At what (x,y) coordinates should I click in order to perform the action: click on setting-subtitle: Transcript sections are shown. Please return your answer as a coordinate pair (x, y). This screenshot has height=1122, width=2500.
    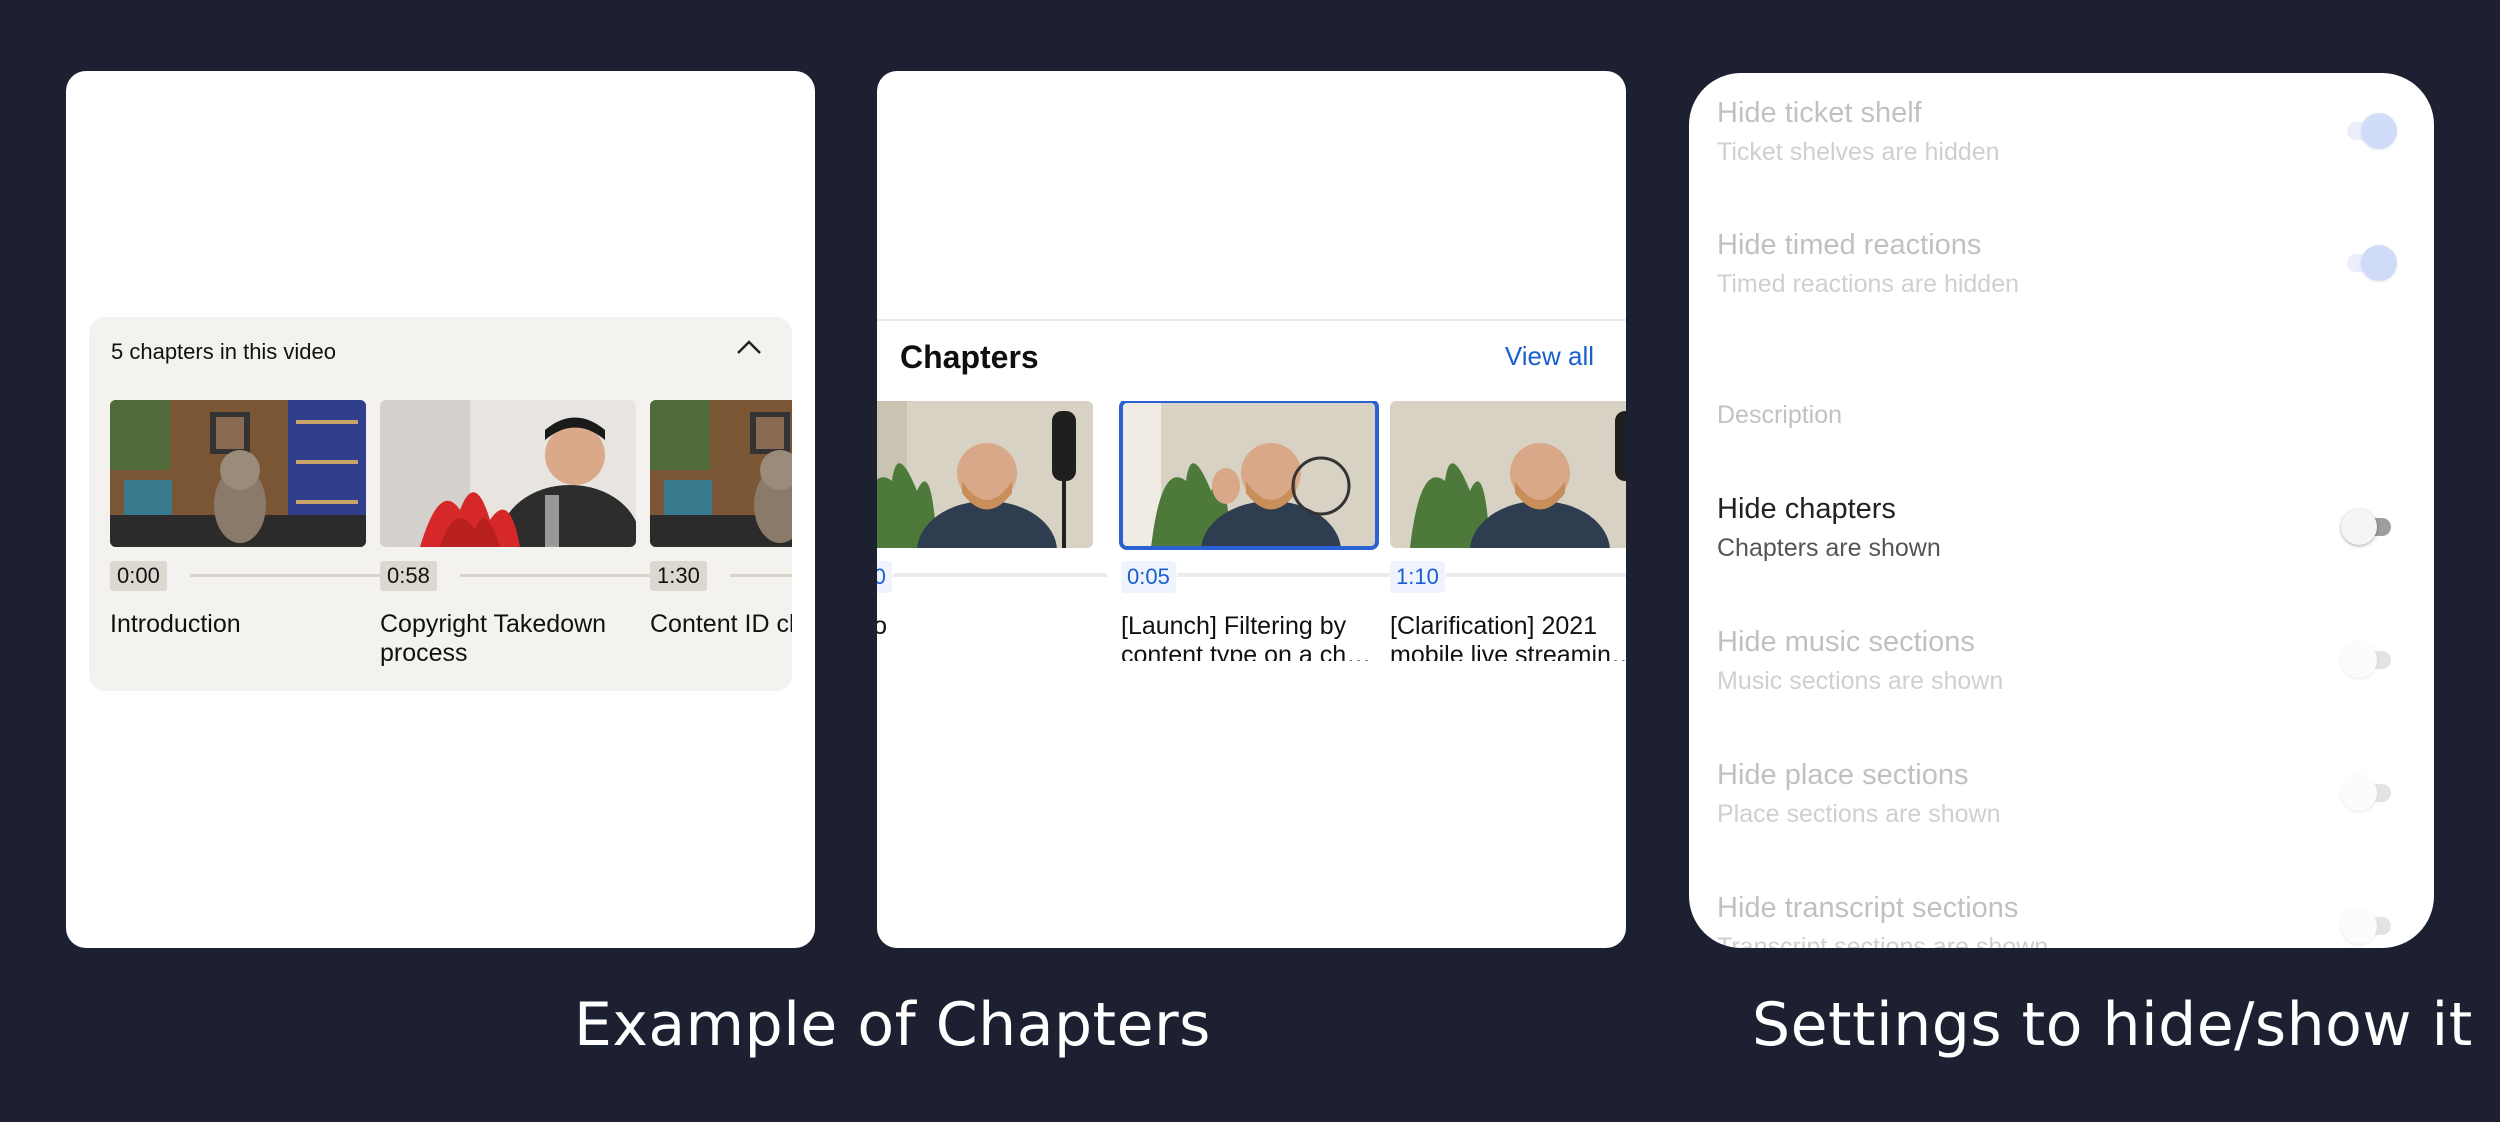
    Looking at the image, I should click on (1883, 940).